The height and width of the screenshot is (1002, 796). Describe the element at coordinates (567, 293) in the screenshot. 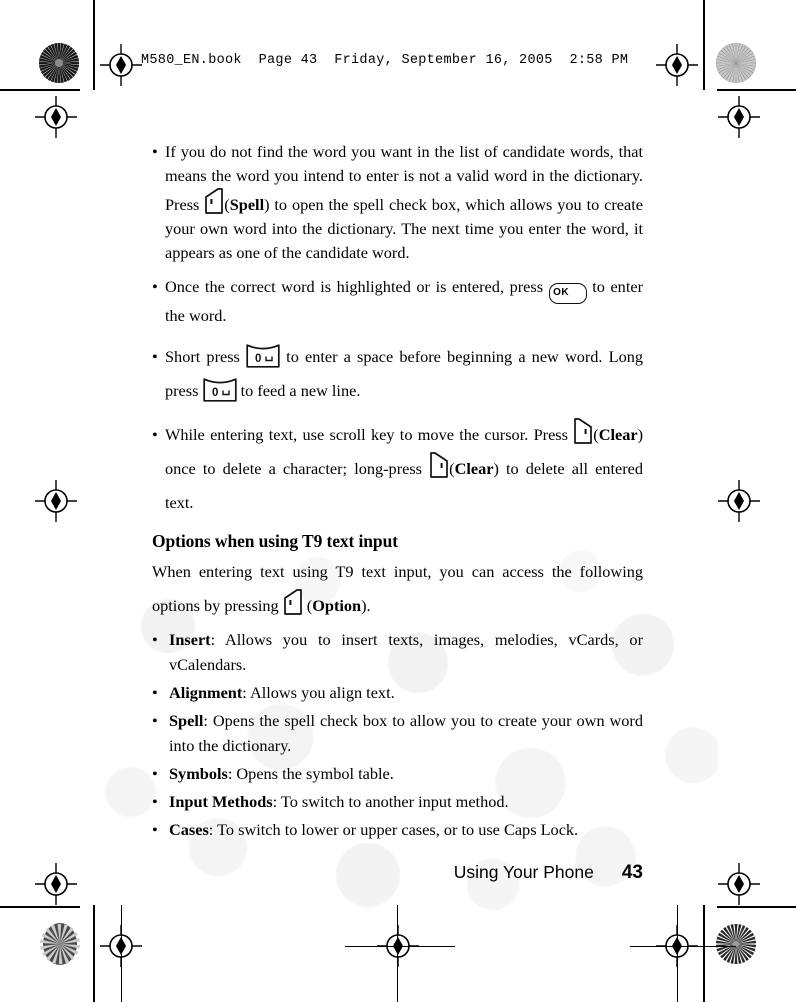

I see `ok-key-icon: OK` at that location.